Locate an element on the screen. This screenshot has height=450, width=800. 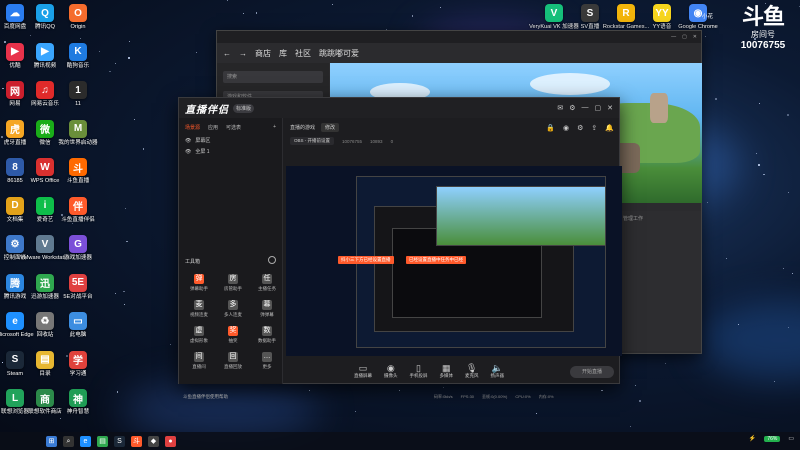
share-icon: ⇪ is located at coordinates (594, 128).